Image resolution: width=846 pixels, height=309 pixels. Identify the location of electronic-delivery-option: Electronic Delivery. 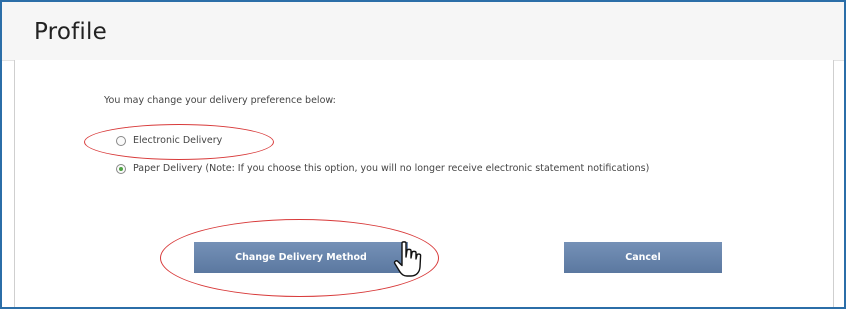
(169, 140).